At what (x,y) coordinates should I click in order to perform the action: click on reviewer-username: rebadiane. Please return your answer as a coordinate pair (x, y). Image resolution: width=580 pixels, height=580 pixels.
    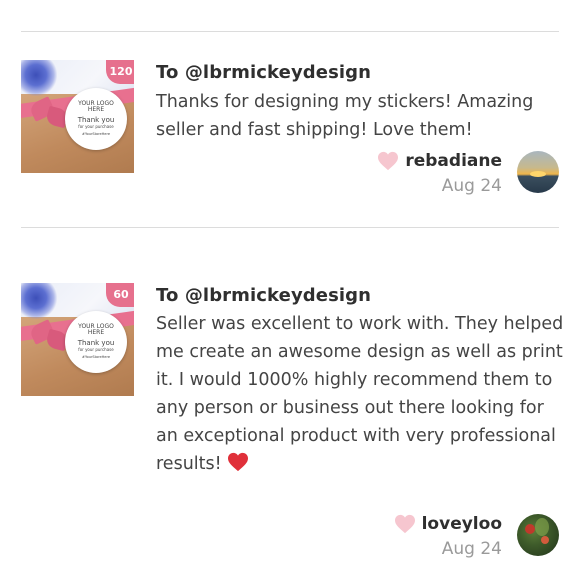
    Looking at the image, I should click on (453, 161).